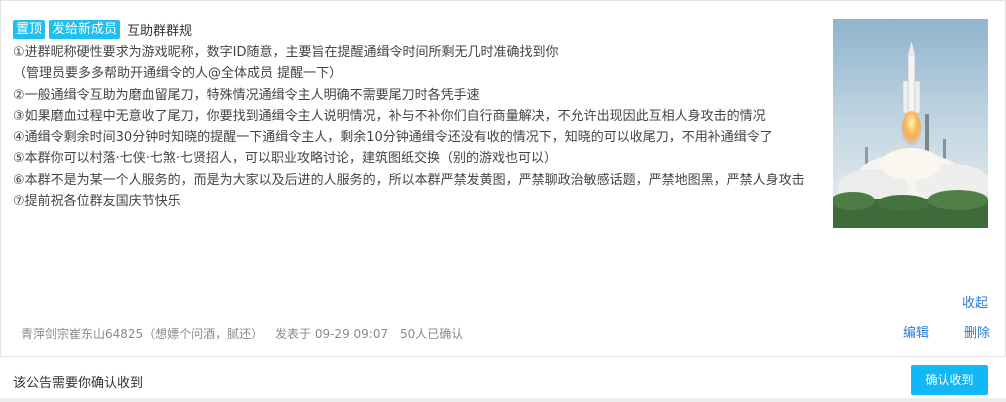  I want to click on collapse-link: 收起, so click(975, 301).